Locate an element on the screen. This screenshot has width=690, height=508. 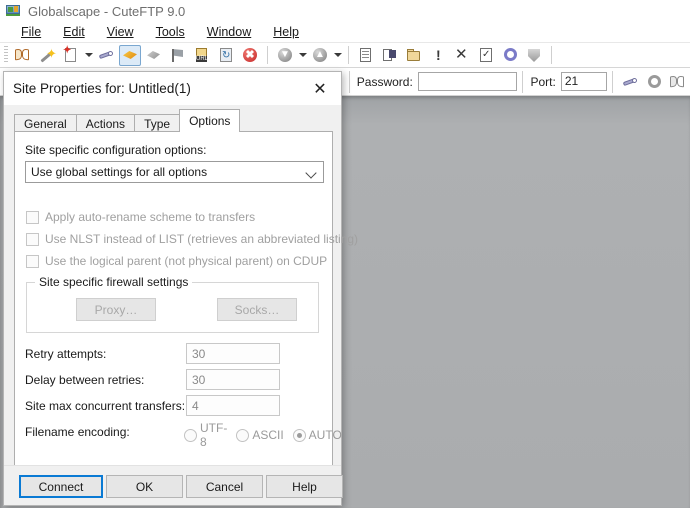
toolbar-grip is located at coordinates (6, 55).